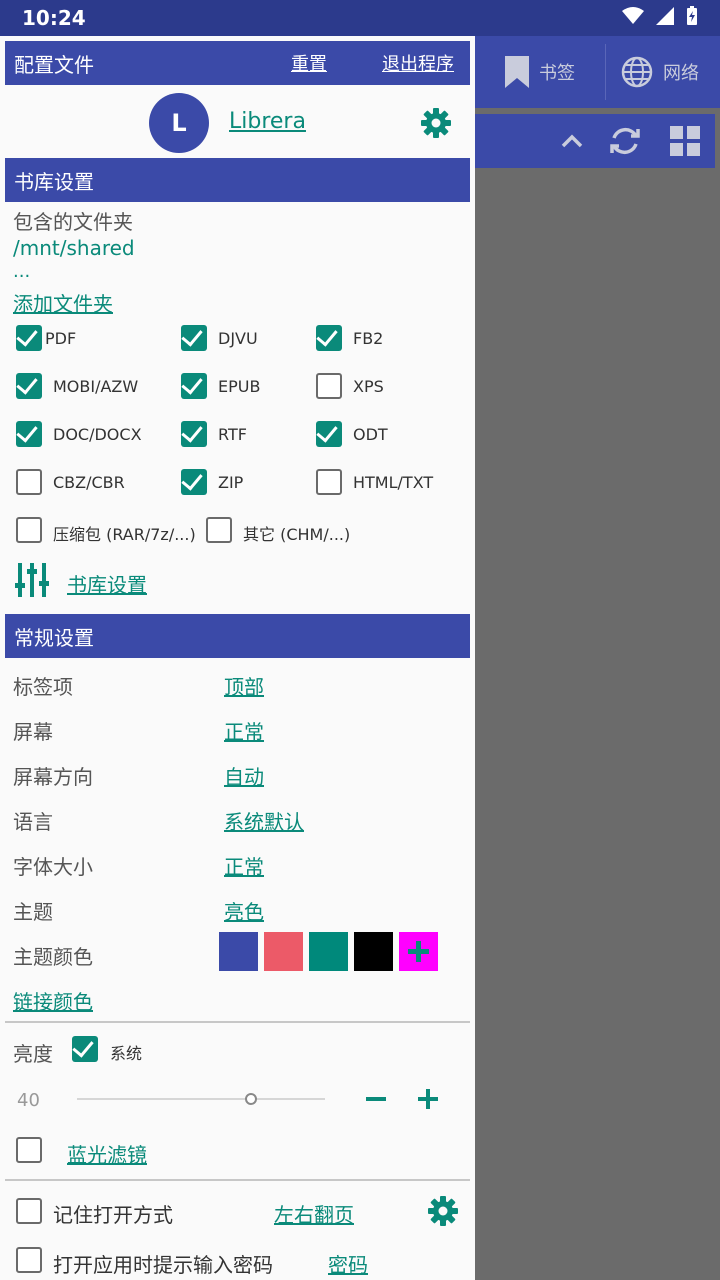  I want to click on tabs-position-value: 顶部, so click(244, 685).